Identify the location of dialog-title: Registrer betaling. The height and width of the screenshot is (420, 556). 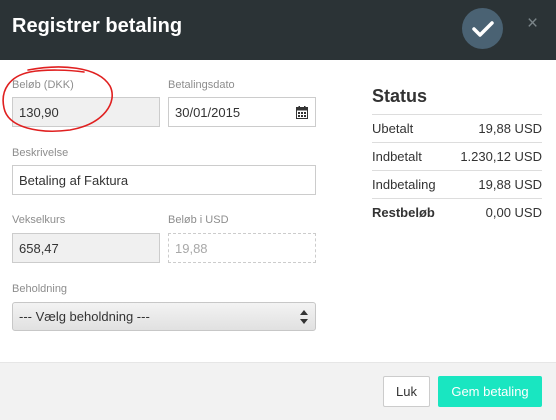
(97, 26).